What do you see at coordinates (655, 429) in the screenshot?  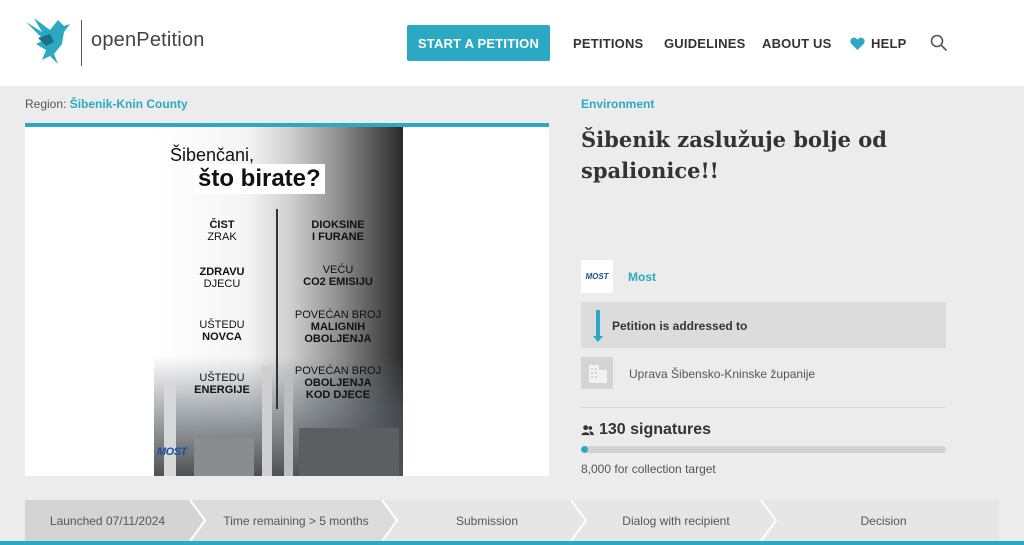 I see `signatures-text: 130 signatures` at bounding box center [655, 429].